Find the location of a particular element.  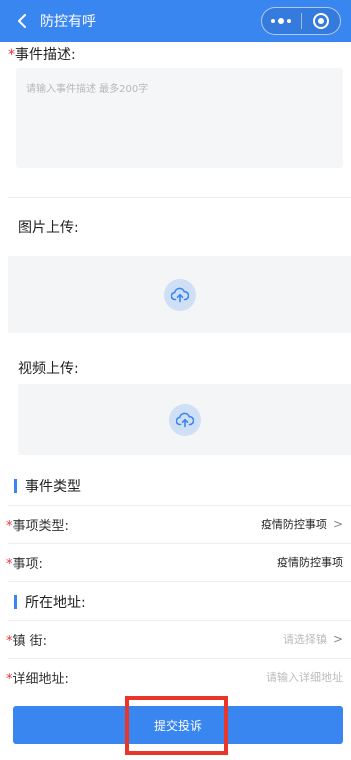

detail-address-row: *详细地址: 请输入详细地址 is located at coordinates (175, 677).